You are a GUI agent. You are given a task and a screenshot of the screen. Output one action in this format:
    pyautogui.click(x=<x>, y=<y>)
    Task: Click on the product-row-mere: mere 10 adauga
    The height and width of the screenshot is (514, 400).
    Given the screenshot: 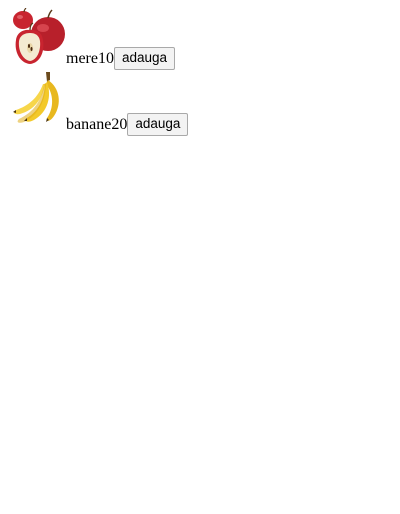 What is the action you would take?
    pyautogui.click(x=121, y=59)
    